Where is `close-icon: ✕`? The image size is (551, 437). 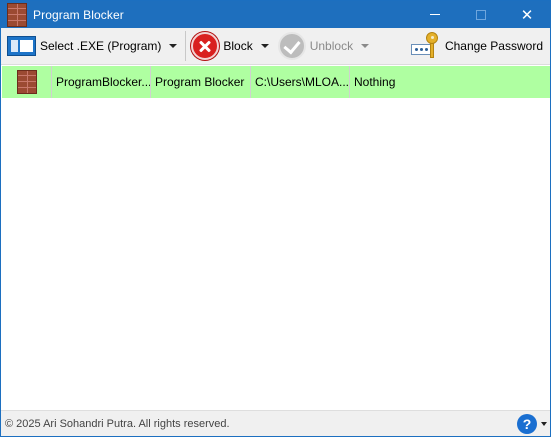
close-icon: ✕ is located at coordinates (527, 15).